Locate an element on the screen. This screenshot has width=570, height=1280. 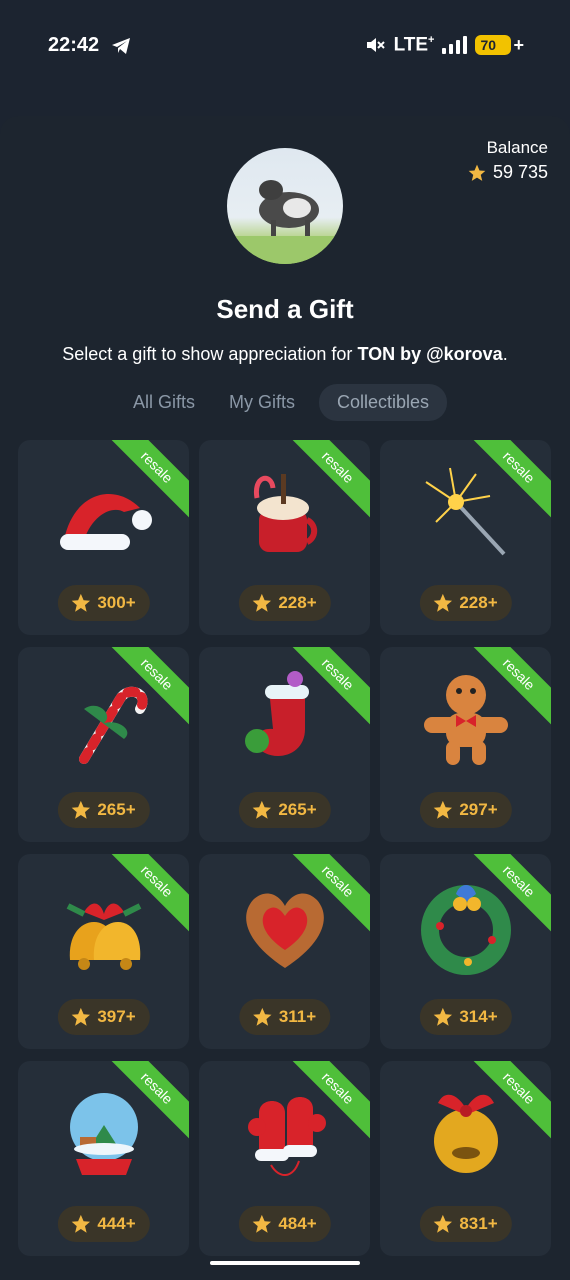
price-value: 444+ is located at coordinates (116, 1223).